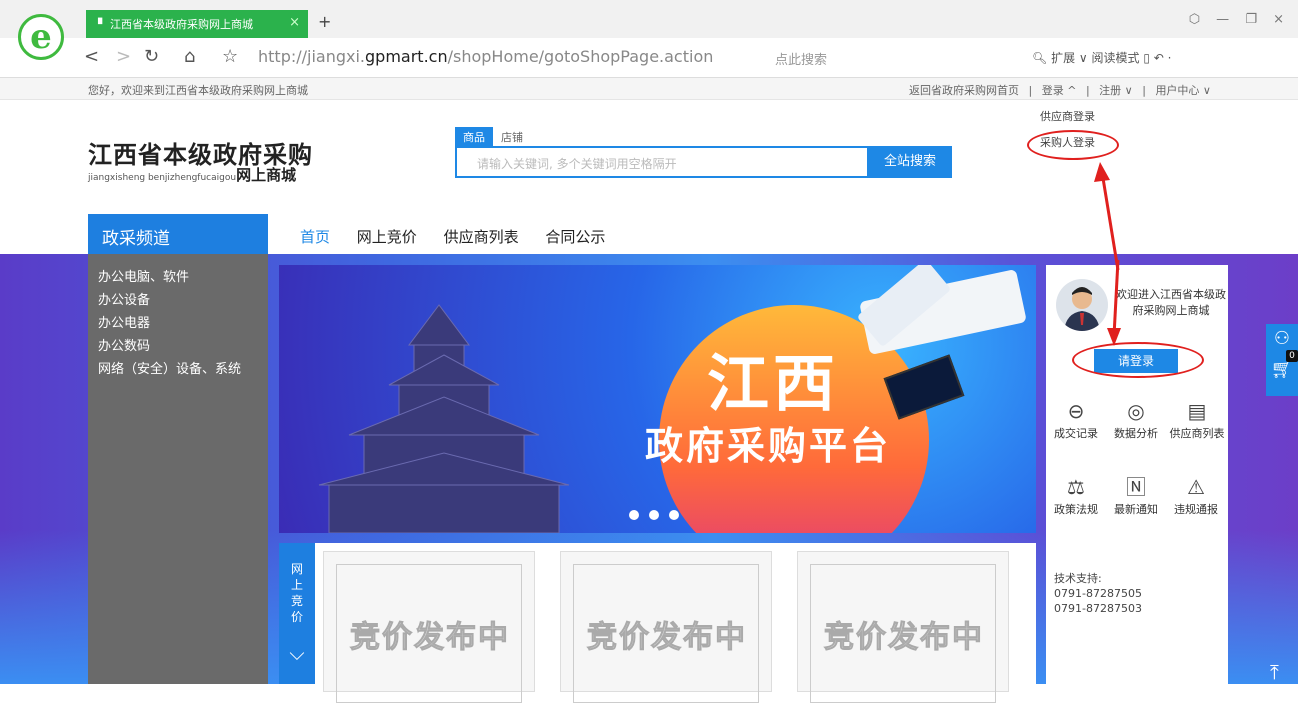 The image size is (1298, 703). What do you see at coordinates (162, 178) in the screenshot?
I see `brand-pinyin: jiangxisheng benjizhengfucaigou` at bounding box center [162, 178].